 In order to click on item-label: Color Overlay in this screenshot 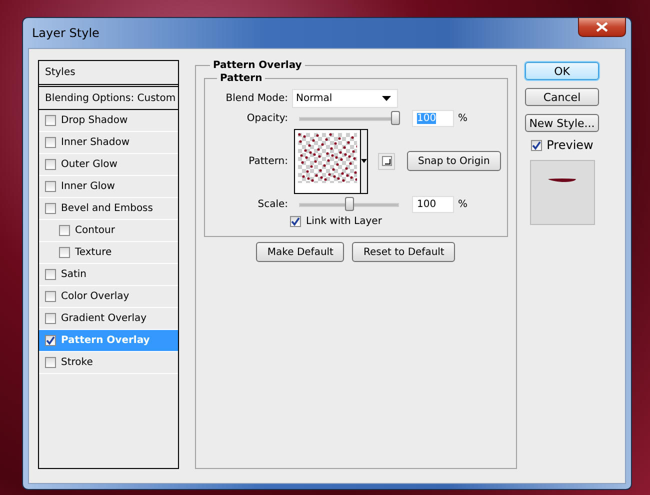, I will do `click(95, 296)`.